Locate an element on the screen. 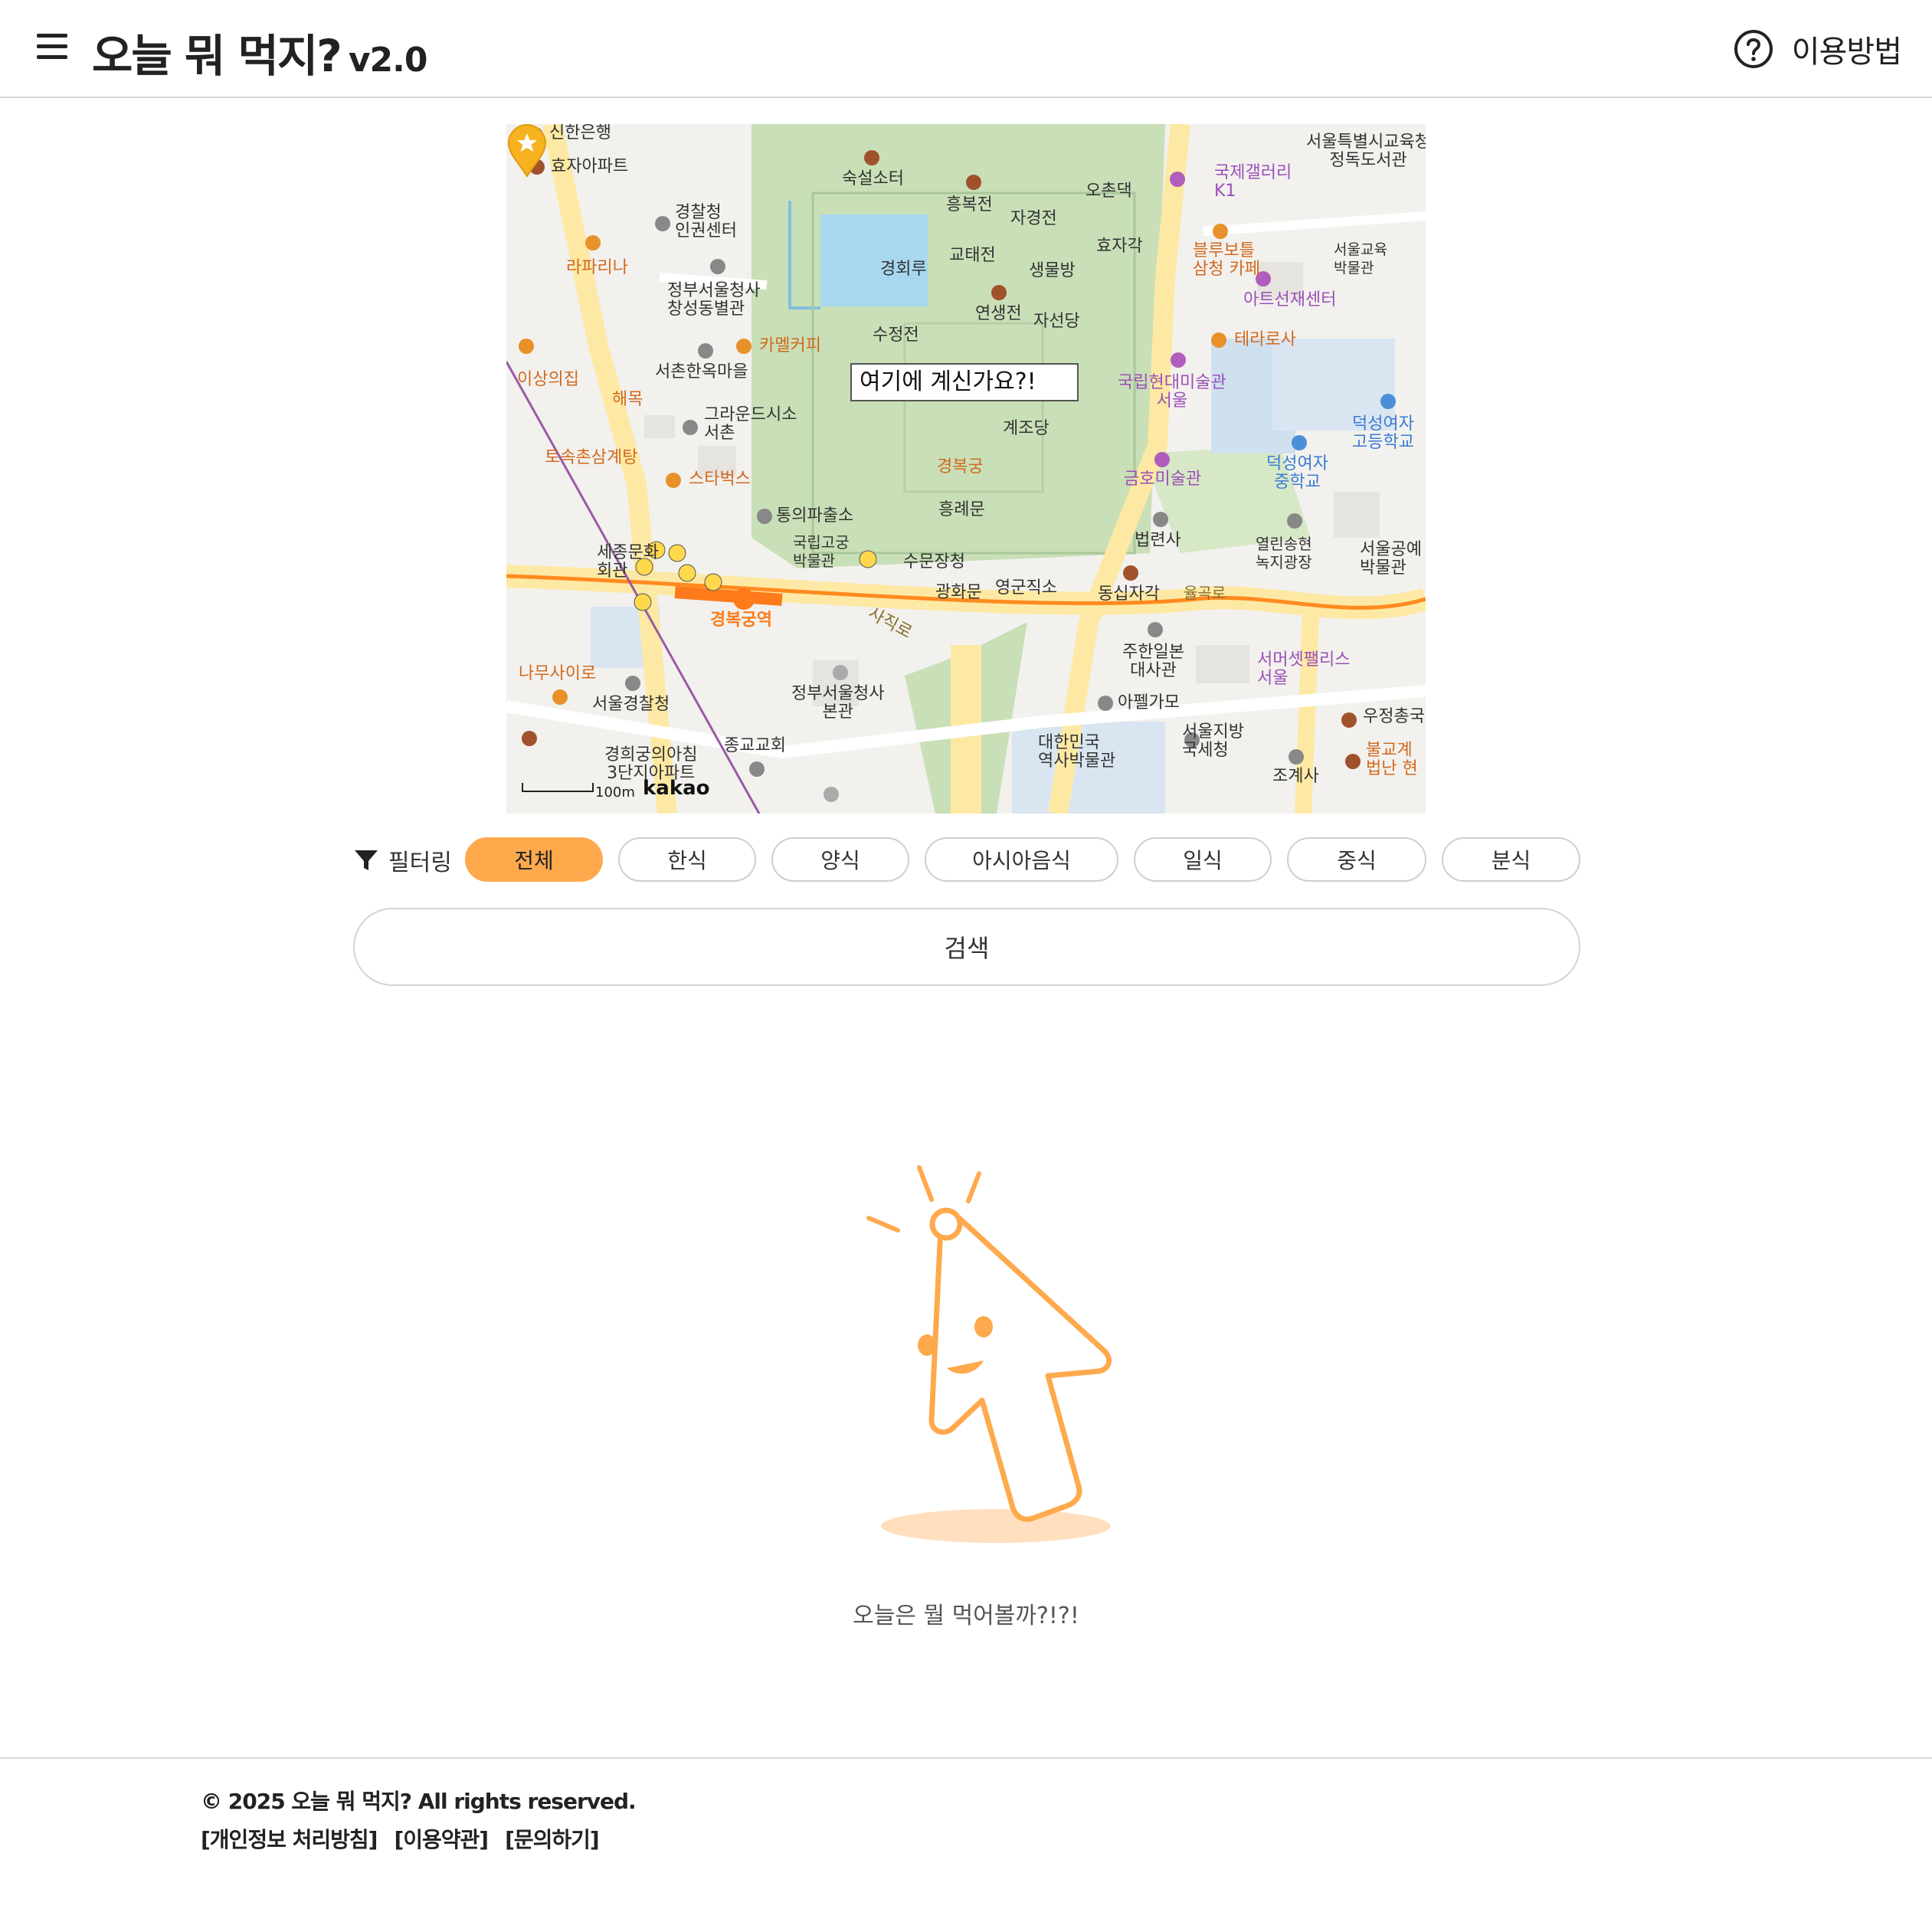 This screenshot has height=1909, width=1932. map-label: 동십자각 is located at coordinates (1129, 594).